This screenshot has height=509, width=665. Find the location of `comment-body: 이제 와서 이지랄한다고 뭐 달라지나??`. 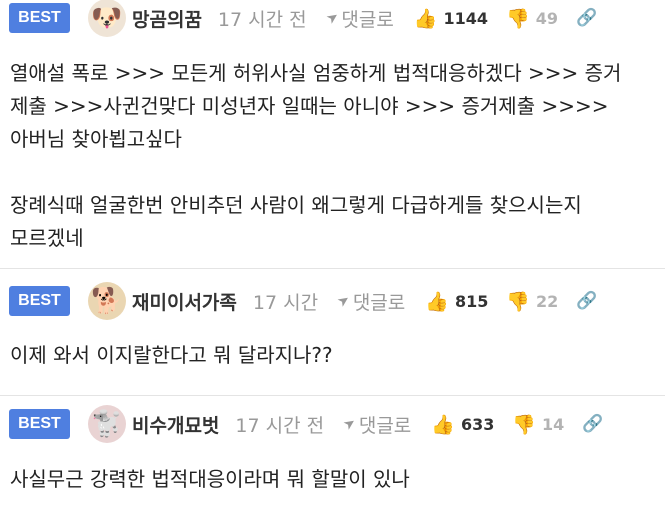

comment-body: 이제 와서 이지랄한다고 뭐 달라지나?? is located at coordinates (171, 355).